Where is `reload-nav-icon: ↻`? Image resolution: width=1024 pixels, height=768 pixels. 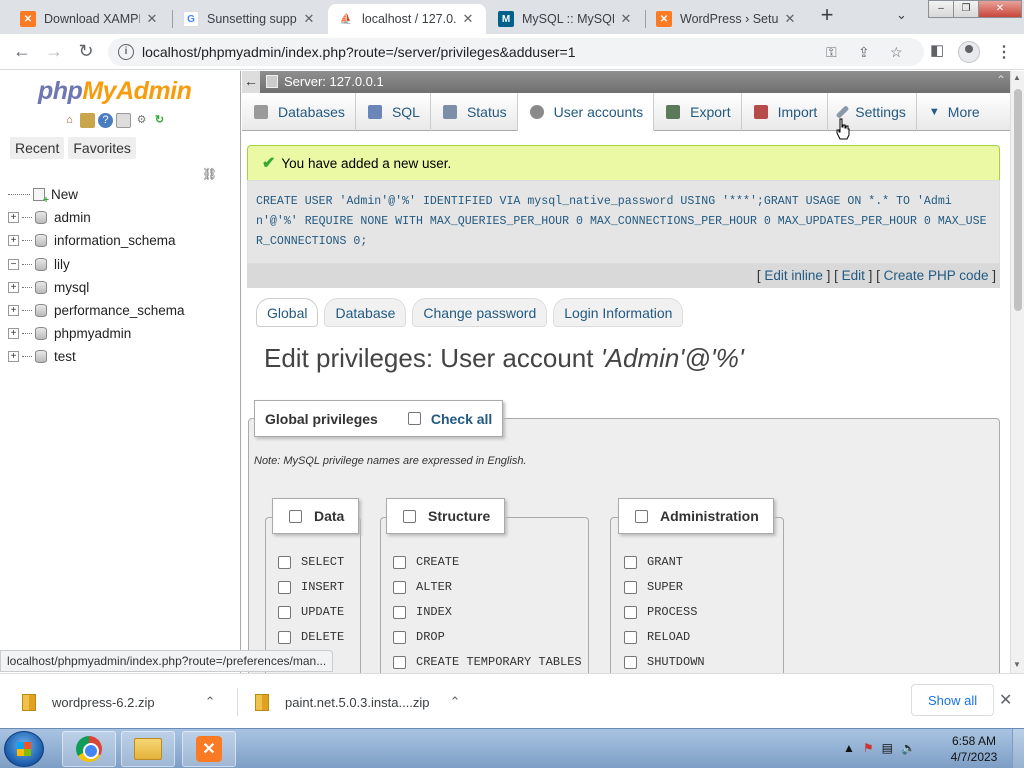 reload-nav-icon: ↻ is located at coordinates (159, 120).